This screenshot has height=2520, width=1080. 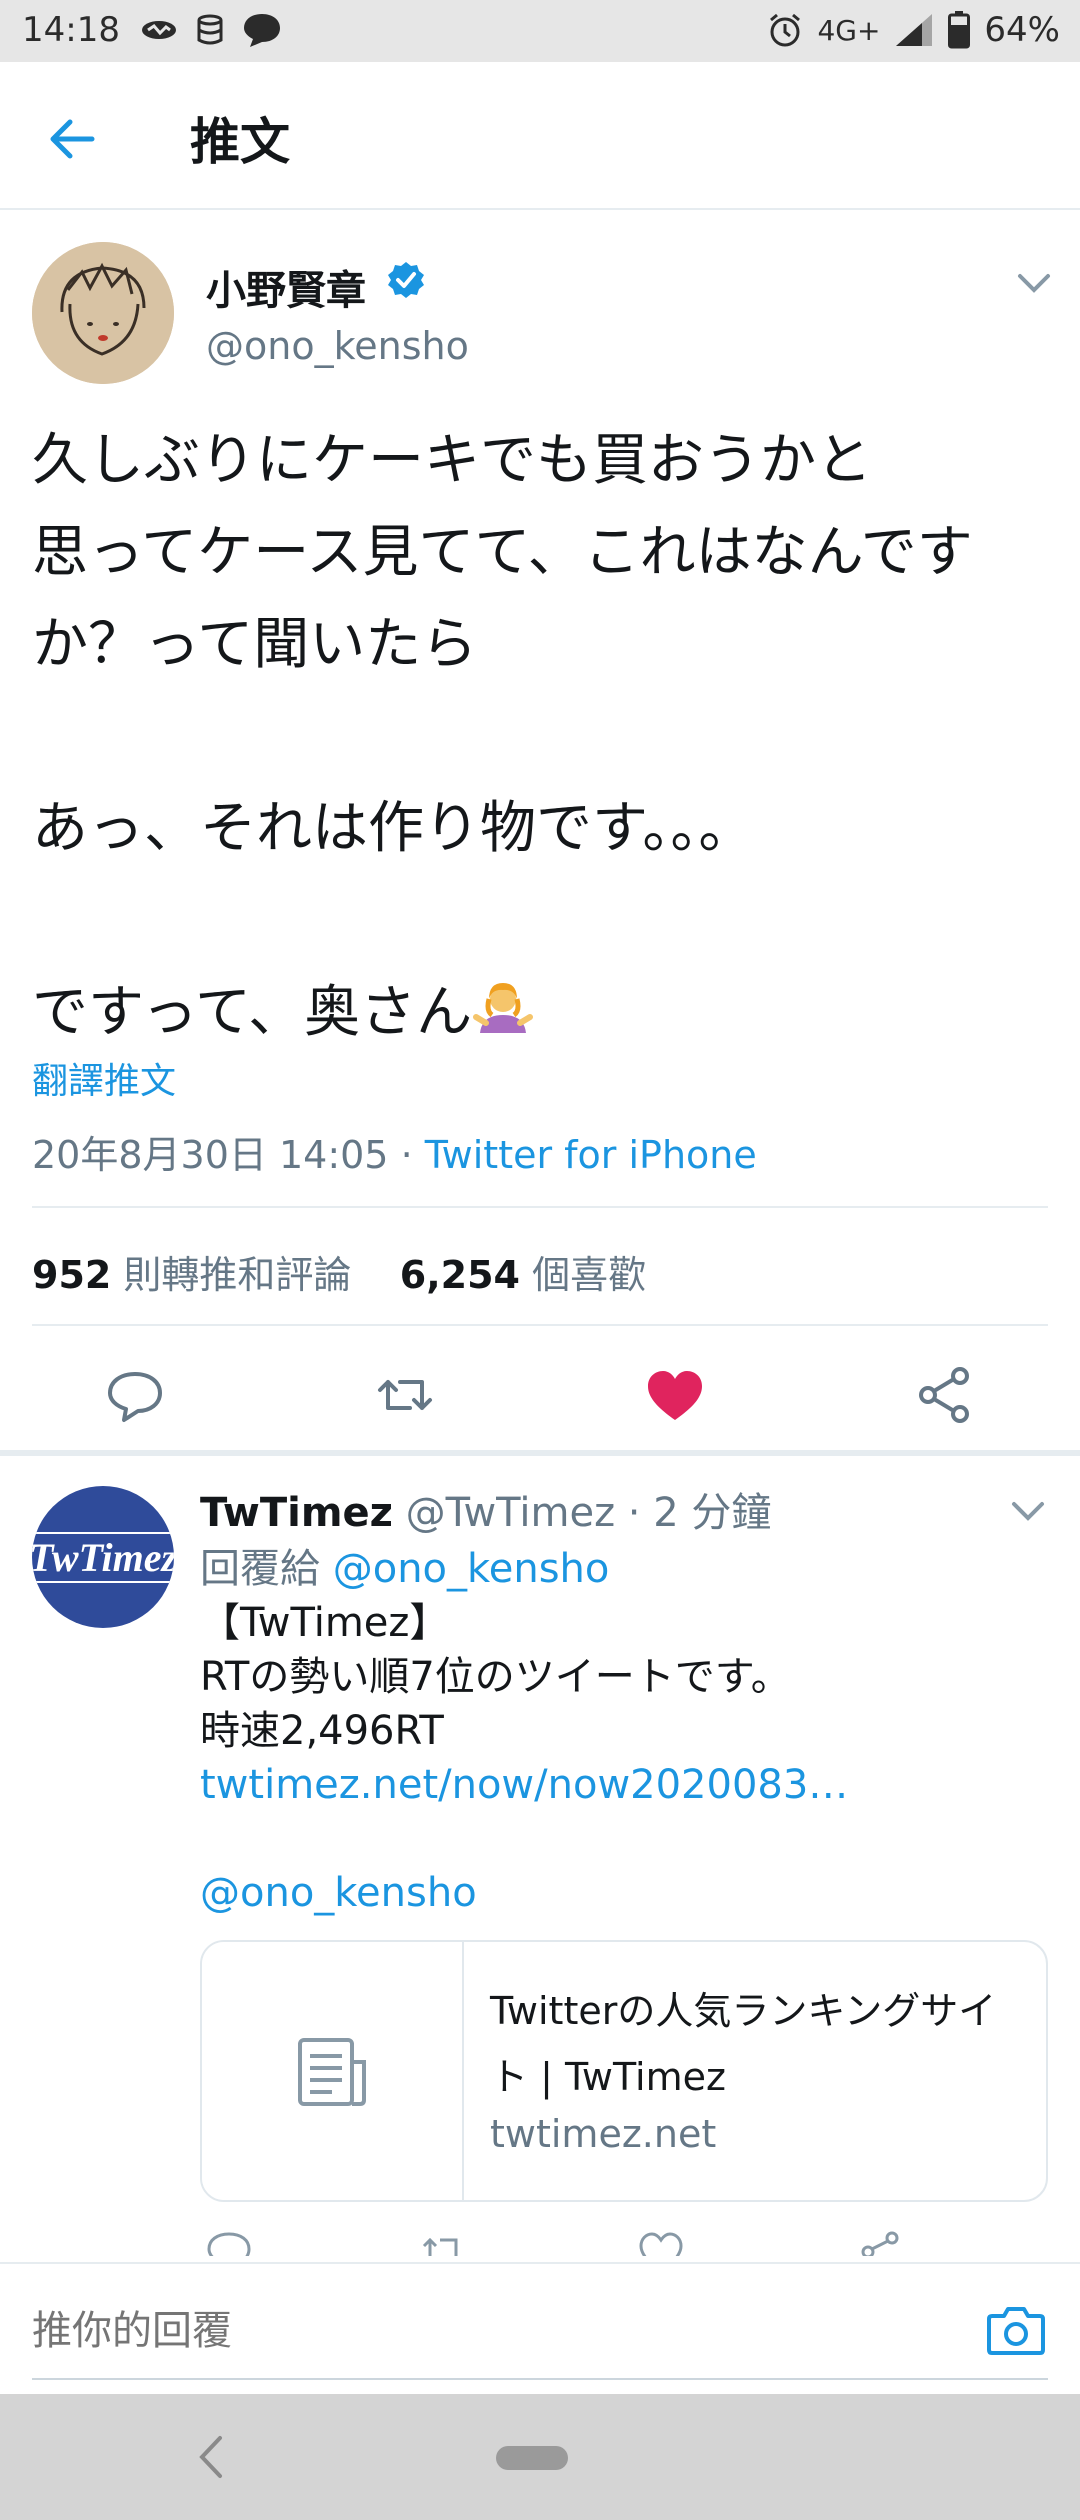 What do you see at coordinates (211, 2457) in the screenshot?
I see `nav-back-icon` at bounding box center [211, 2457].